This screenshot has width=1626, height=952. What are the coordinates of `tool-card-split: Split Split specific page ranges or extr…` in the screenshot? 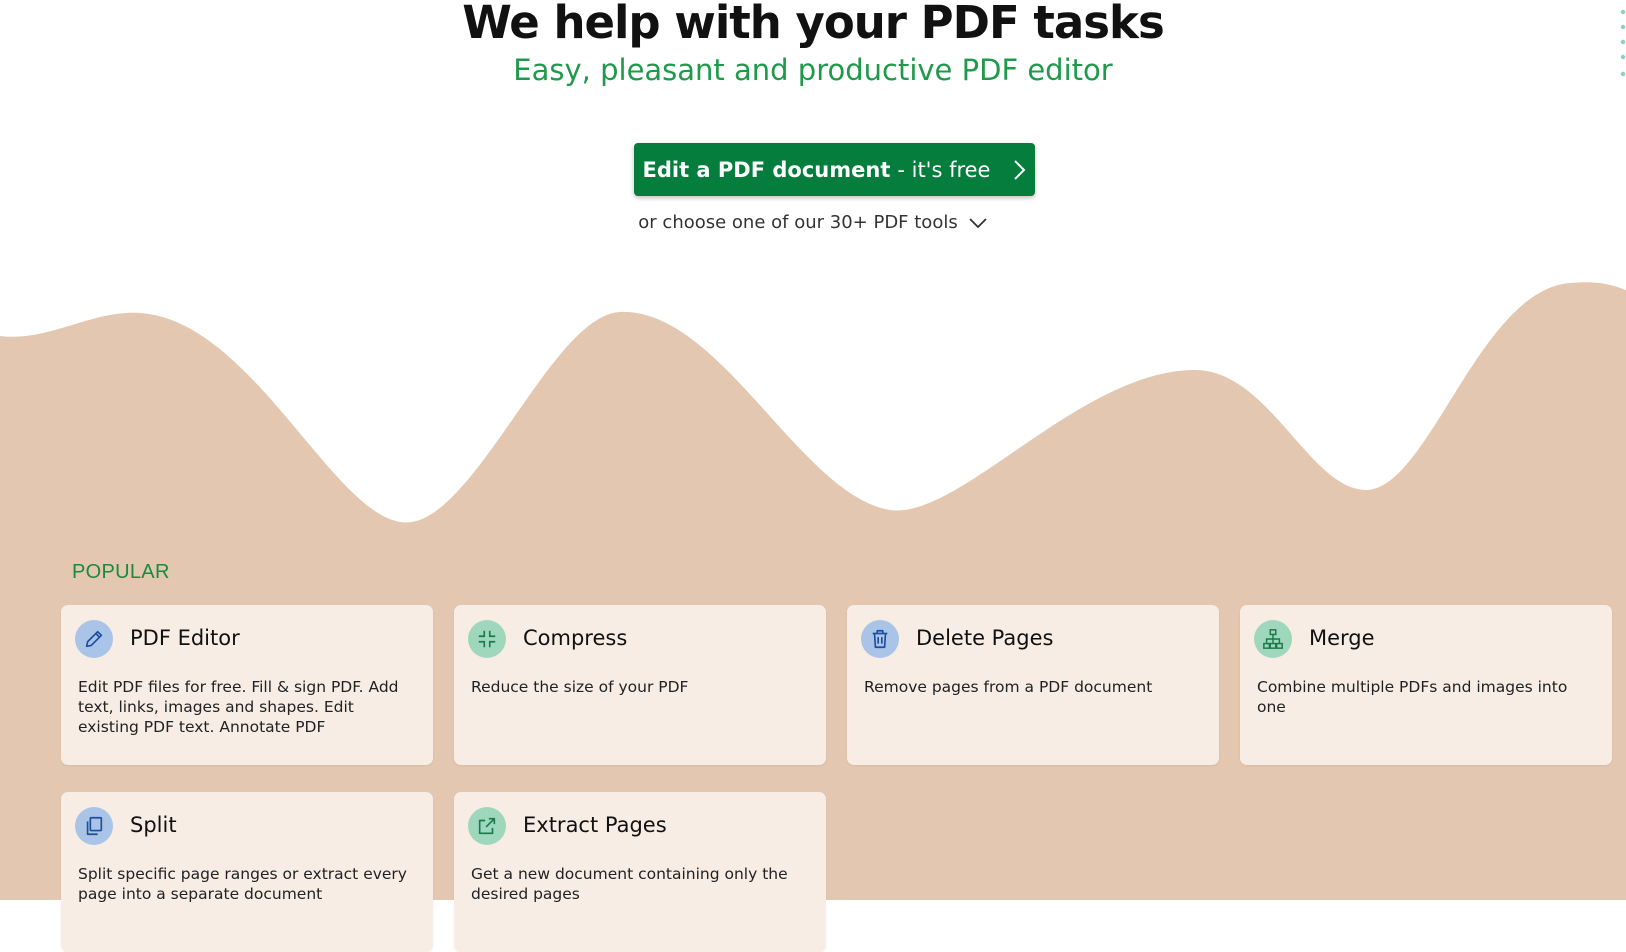 It's located at (247, 872).